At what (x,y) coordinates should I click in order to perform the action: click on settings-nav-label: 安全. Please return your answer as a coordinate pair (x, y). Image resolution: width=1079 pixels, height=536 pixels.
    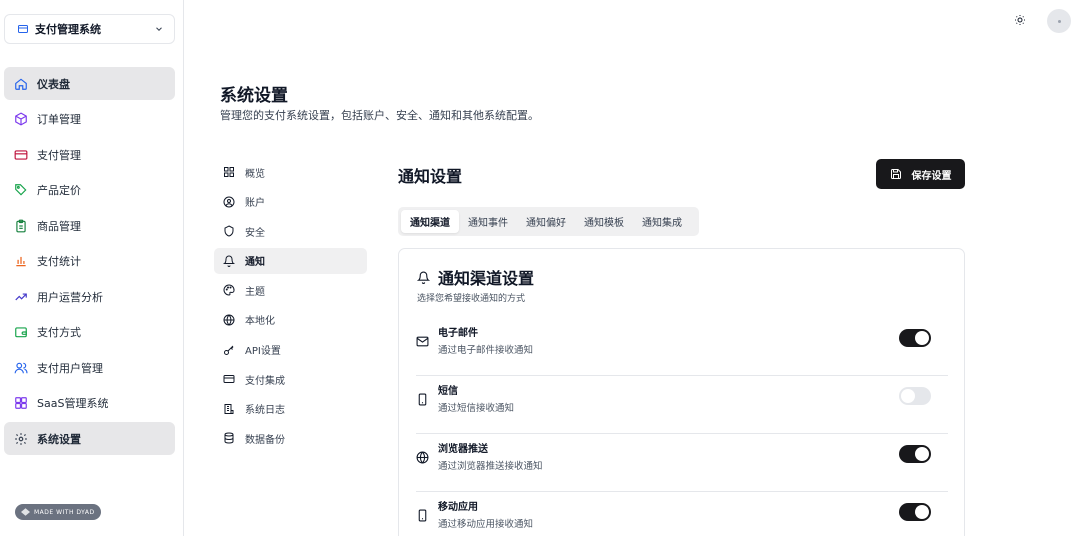
    Looking at the image, I should click on (255, 233).